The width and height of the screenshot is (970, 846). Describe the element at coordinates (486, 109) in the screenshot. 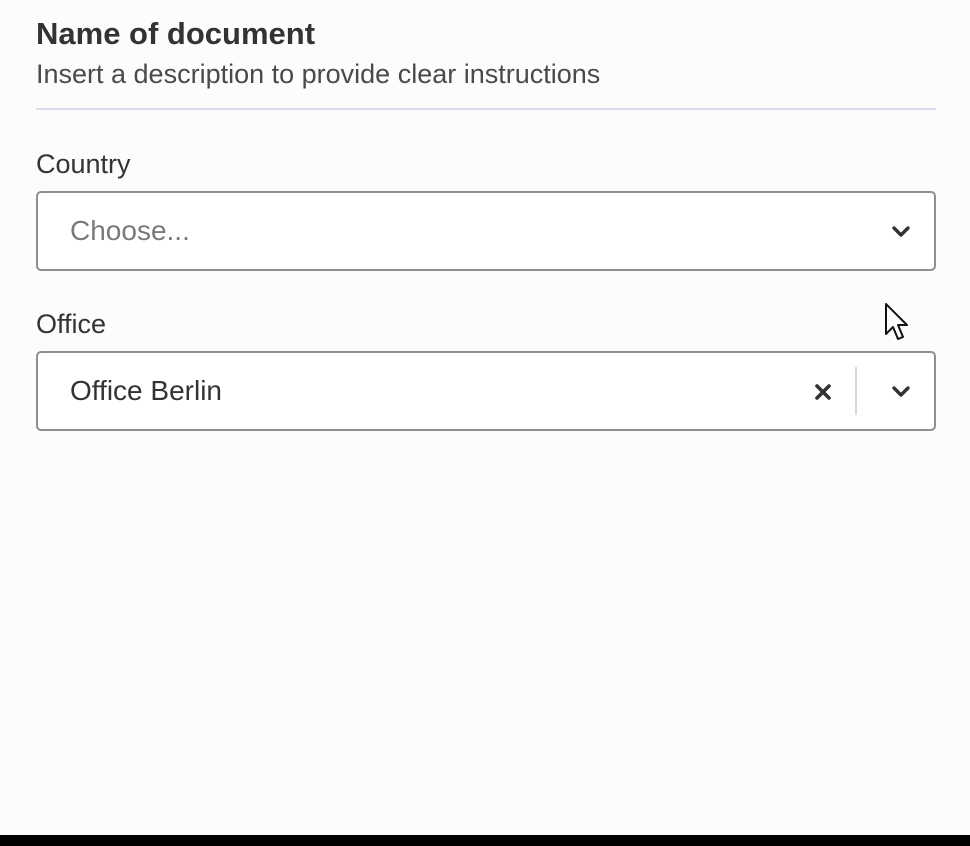

I see `header-divider` at that location.